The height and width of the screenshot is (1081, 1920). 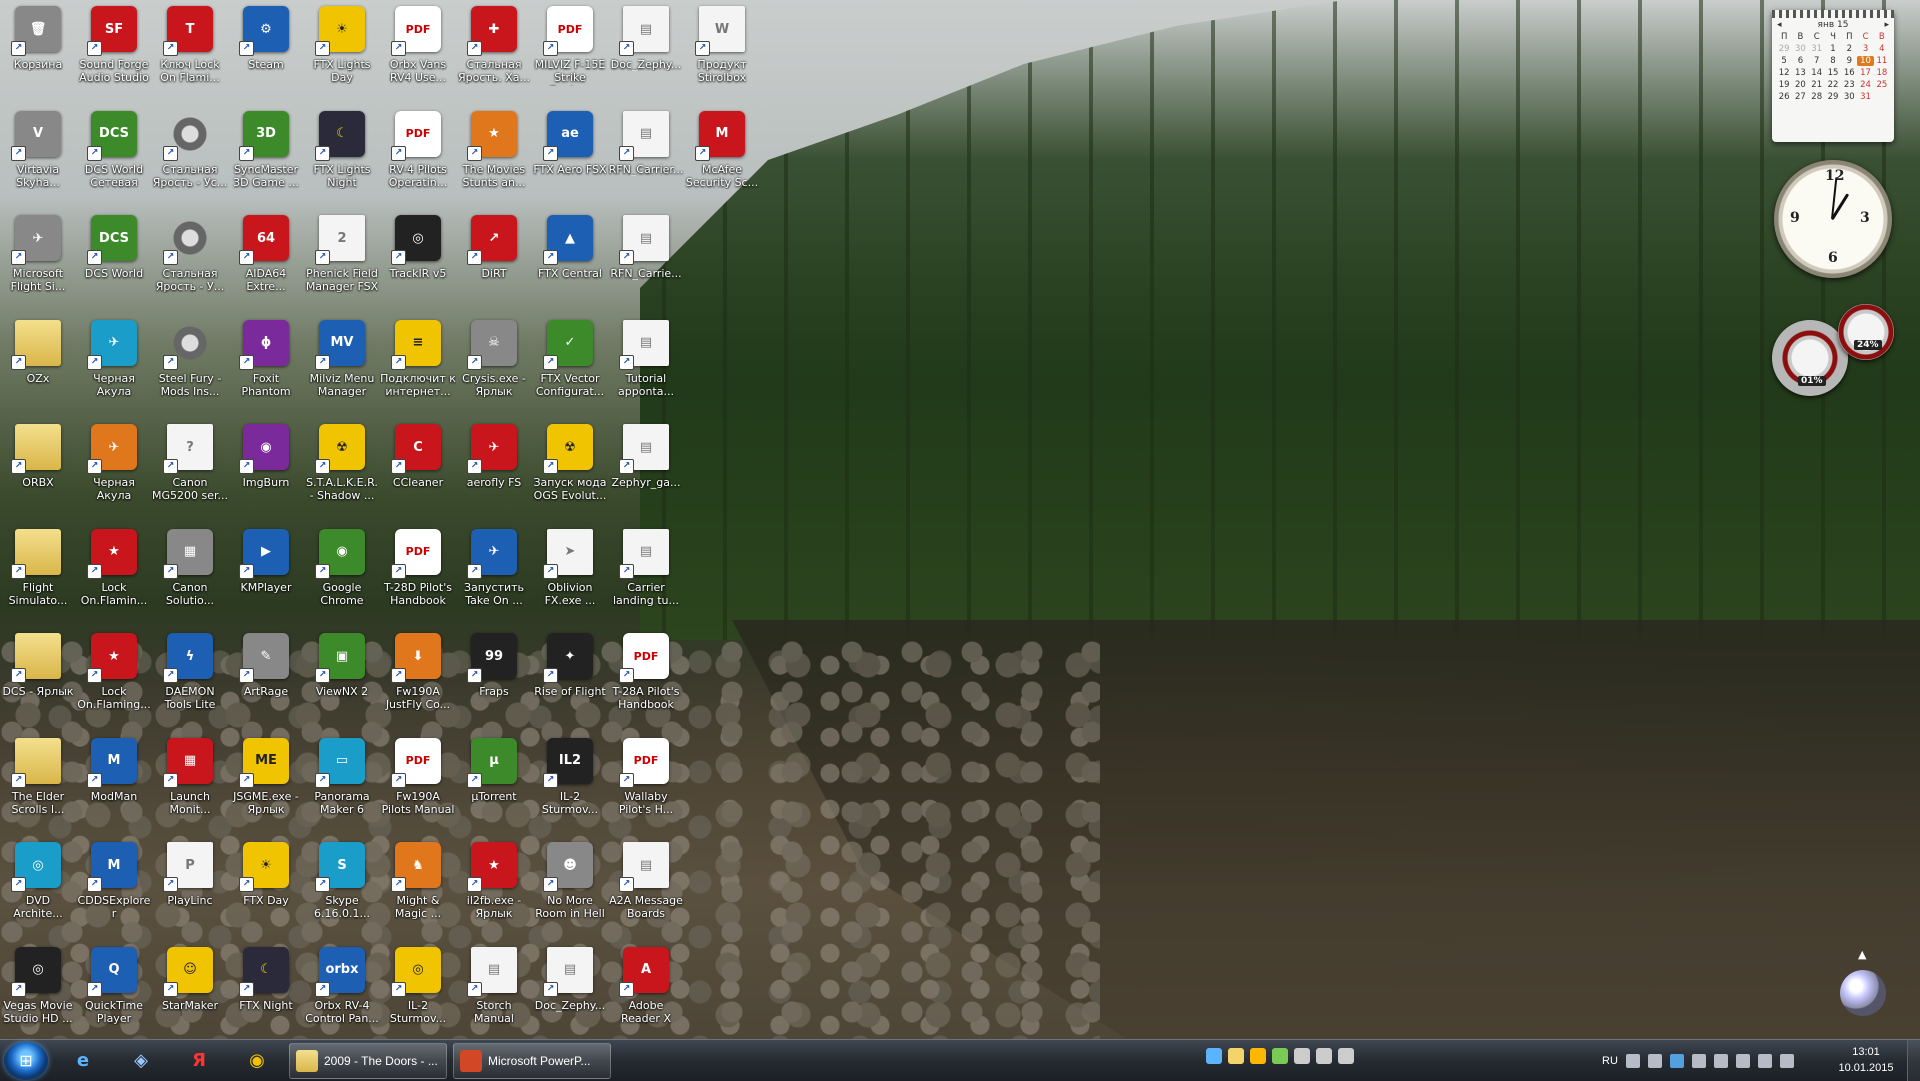 What do you see at coordinates (1214, 1056) in the screenshot?
I see `ie-quick-icon` at bounding box center [1214, 1056].